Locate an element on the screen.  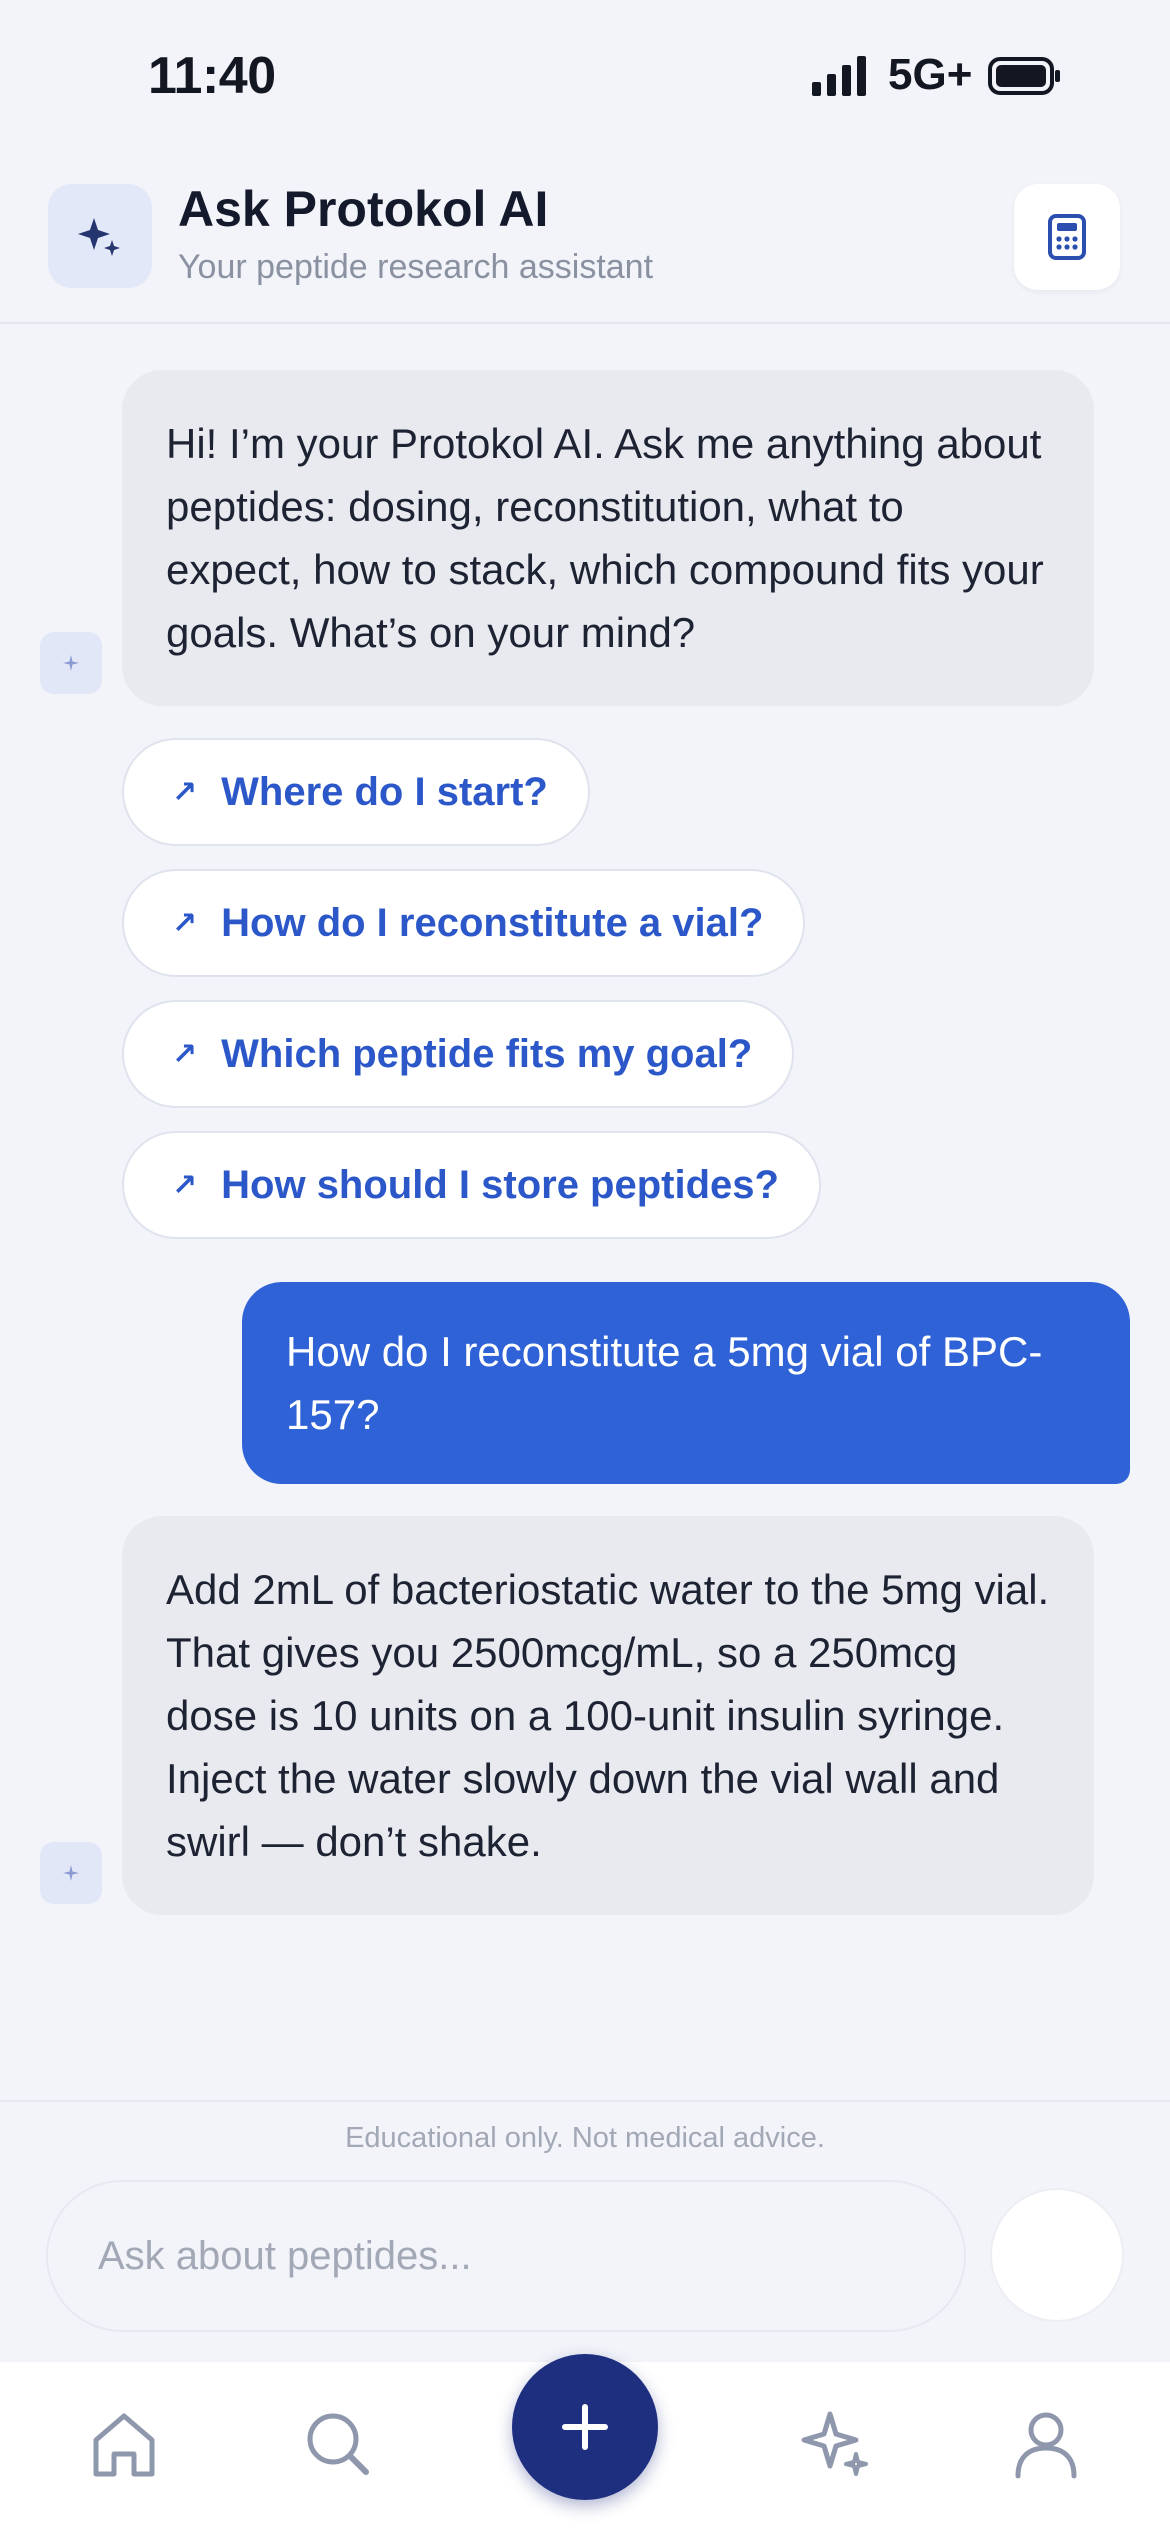
search-icon is located at coordinates (338, 2444).